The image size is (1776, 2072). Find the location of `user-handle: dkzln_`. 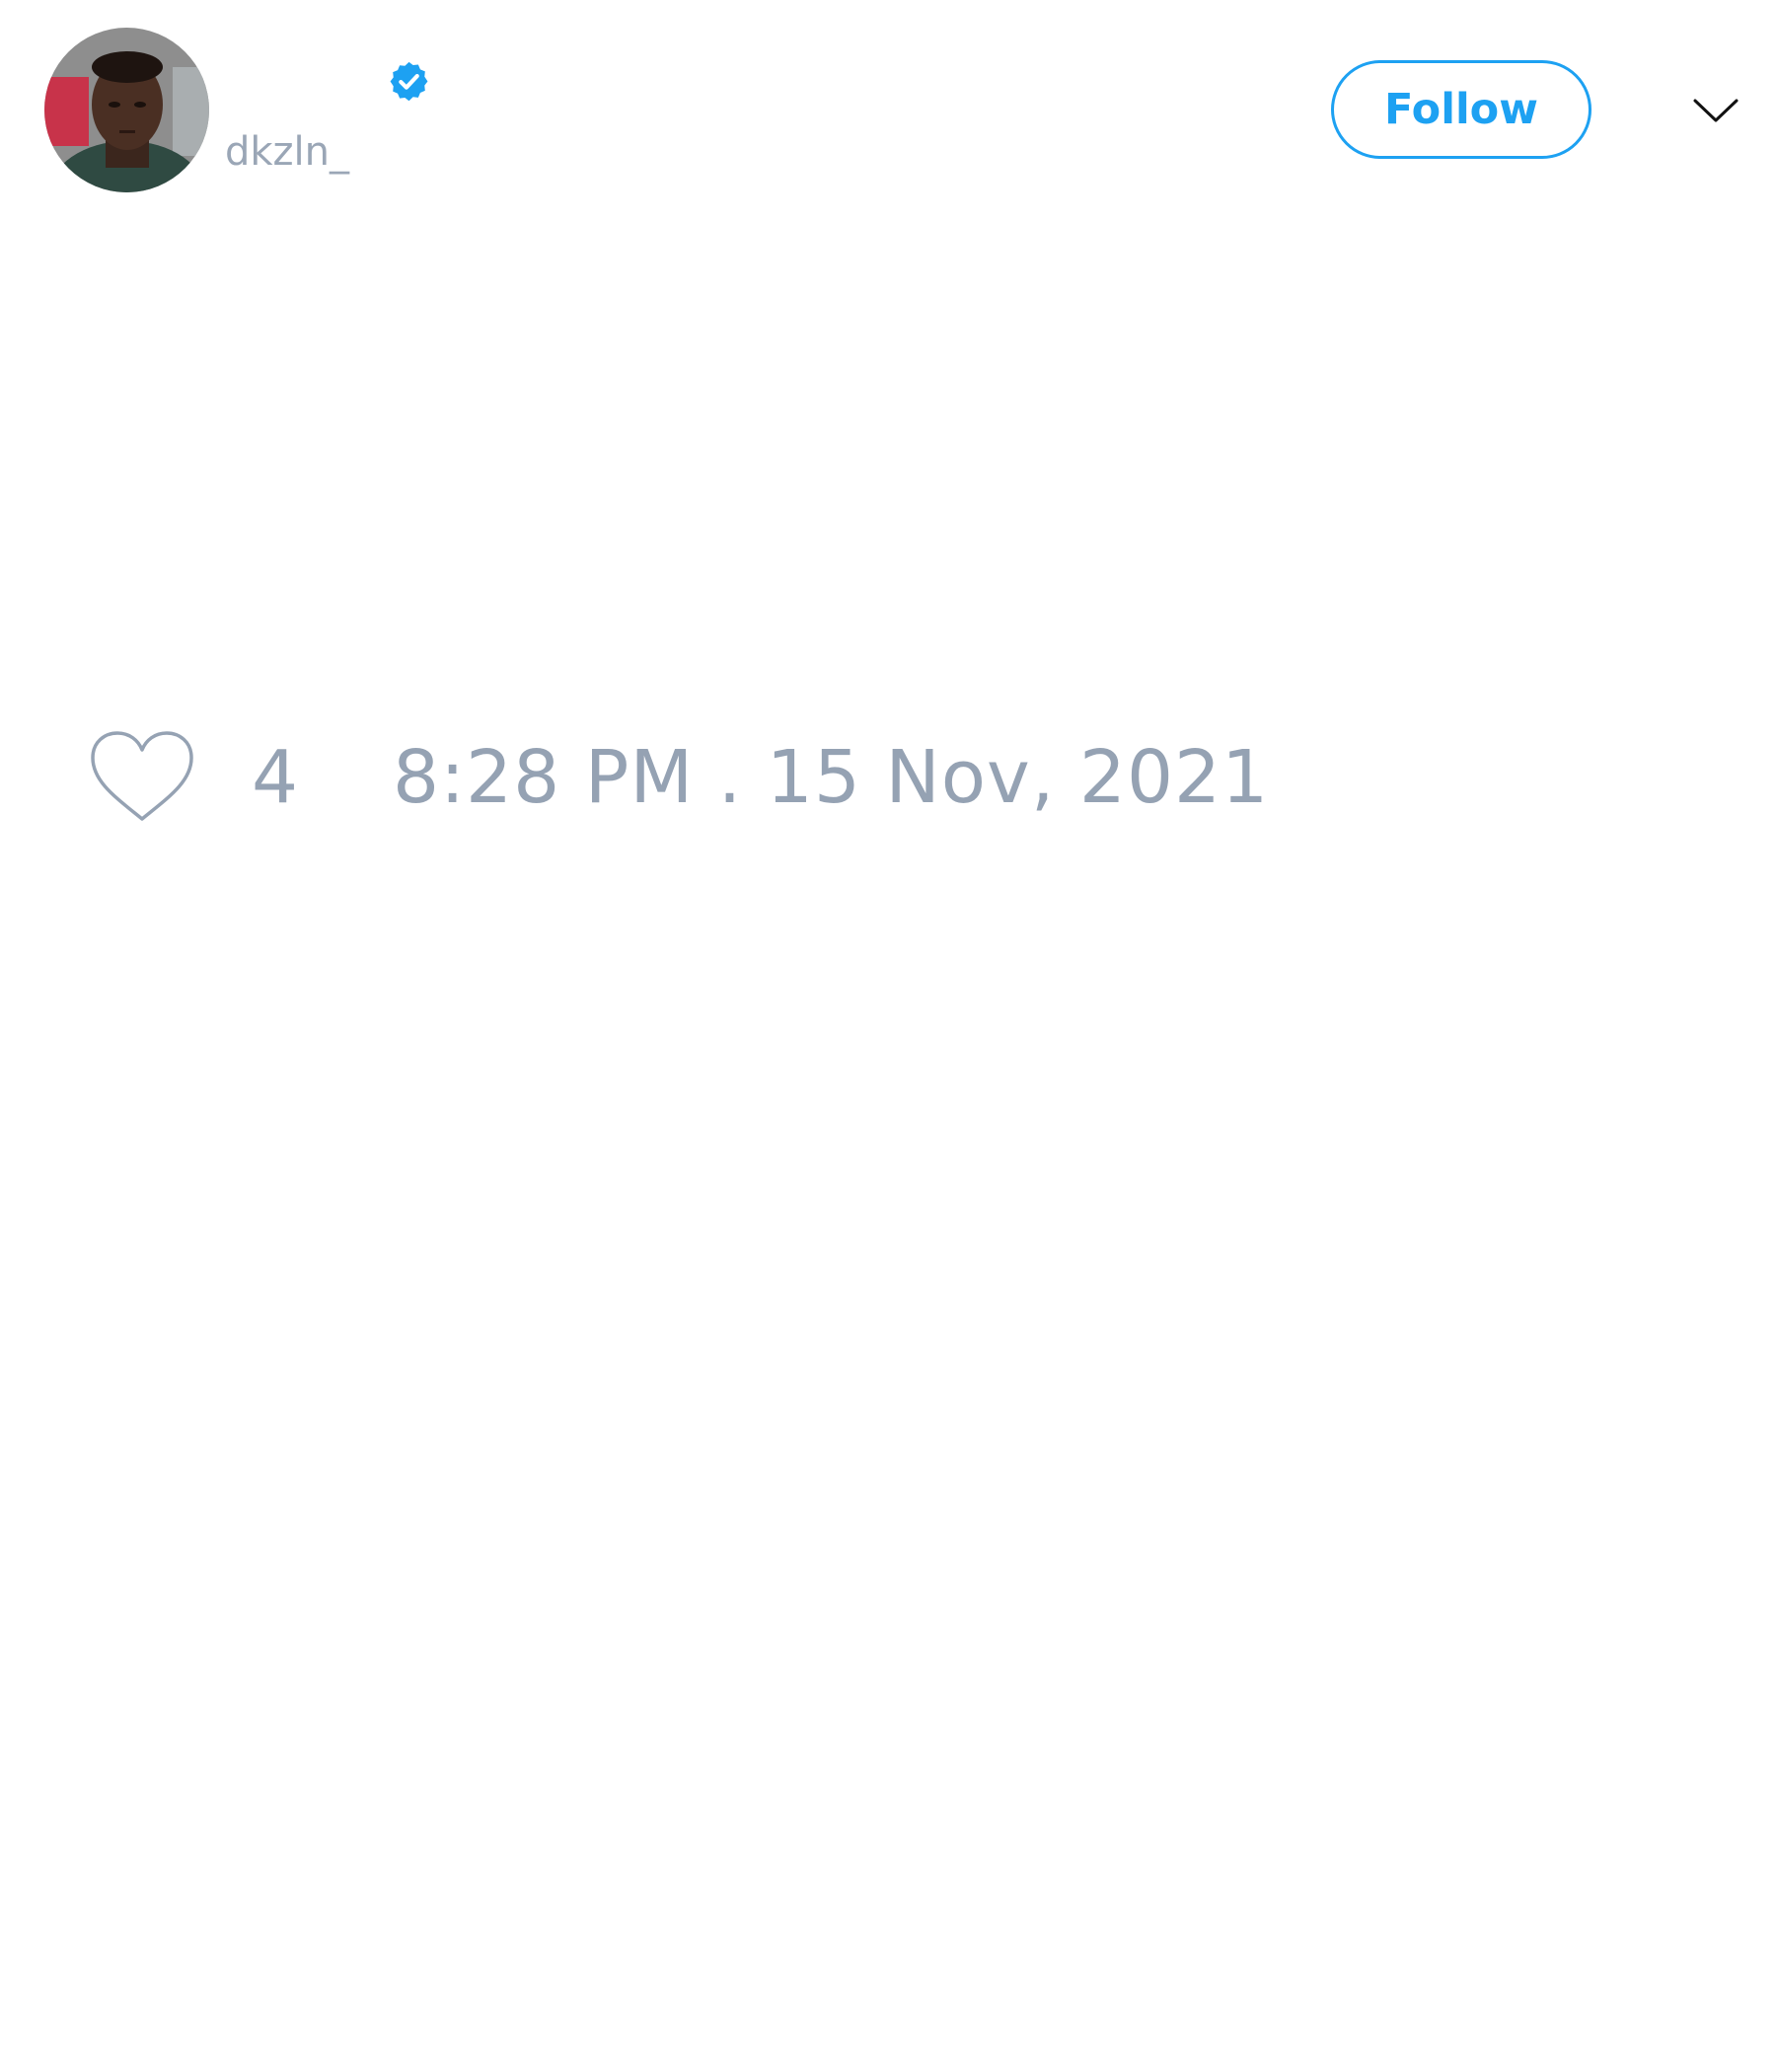

user-handle: dkzln_ is located at coordinates (287, 152).